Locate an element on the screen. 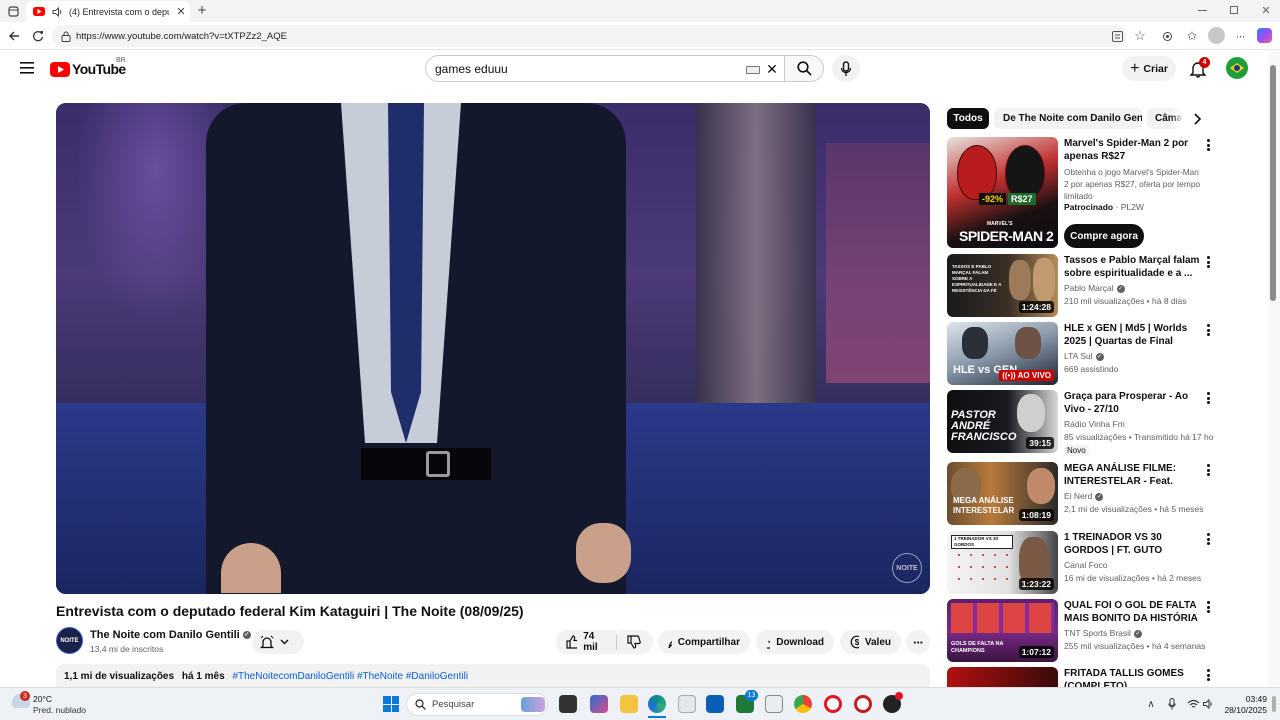  profile-avatar is located at coordinates (1216, 35).